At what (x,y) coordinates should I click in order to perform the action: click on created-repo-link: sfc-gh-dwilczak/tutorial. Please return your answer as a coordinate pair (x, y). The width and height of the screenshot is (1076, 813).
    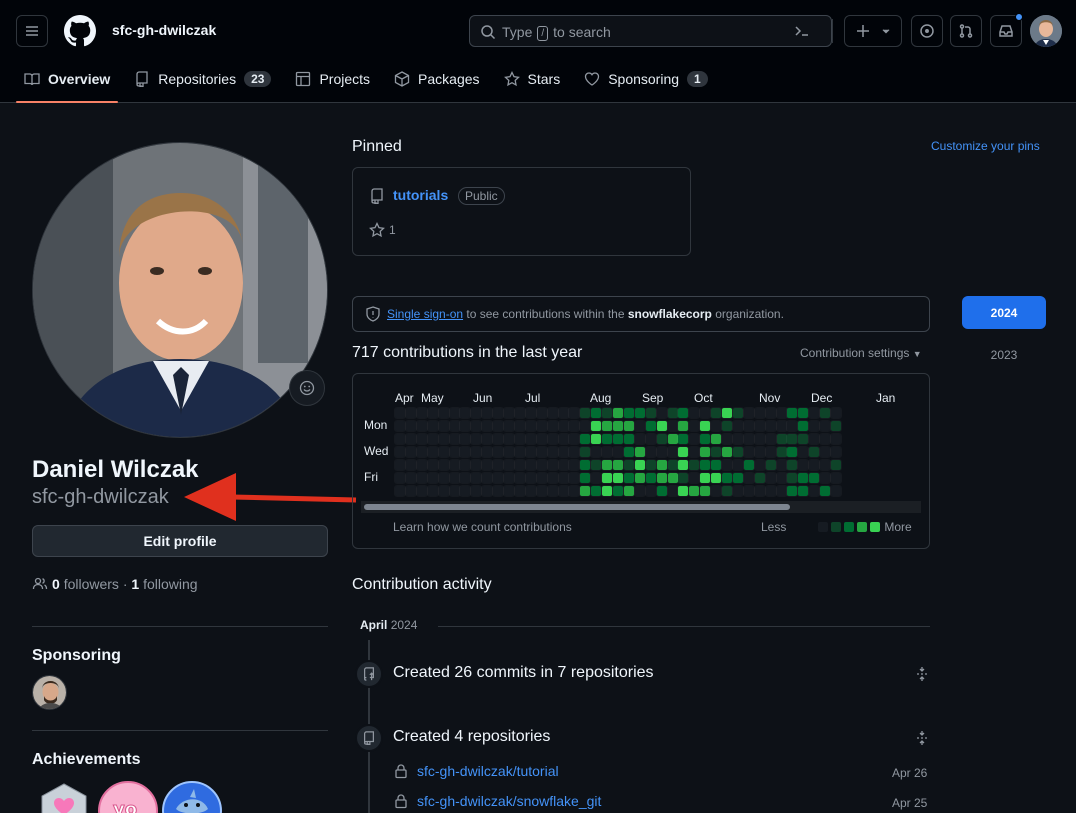
    Looking at the image, I should click on (488, 771).